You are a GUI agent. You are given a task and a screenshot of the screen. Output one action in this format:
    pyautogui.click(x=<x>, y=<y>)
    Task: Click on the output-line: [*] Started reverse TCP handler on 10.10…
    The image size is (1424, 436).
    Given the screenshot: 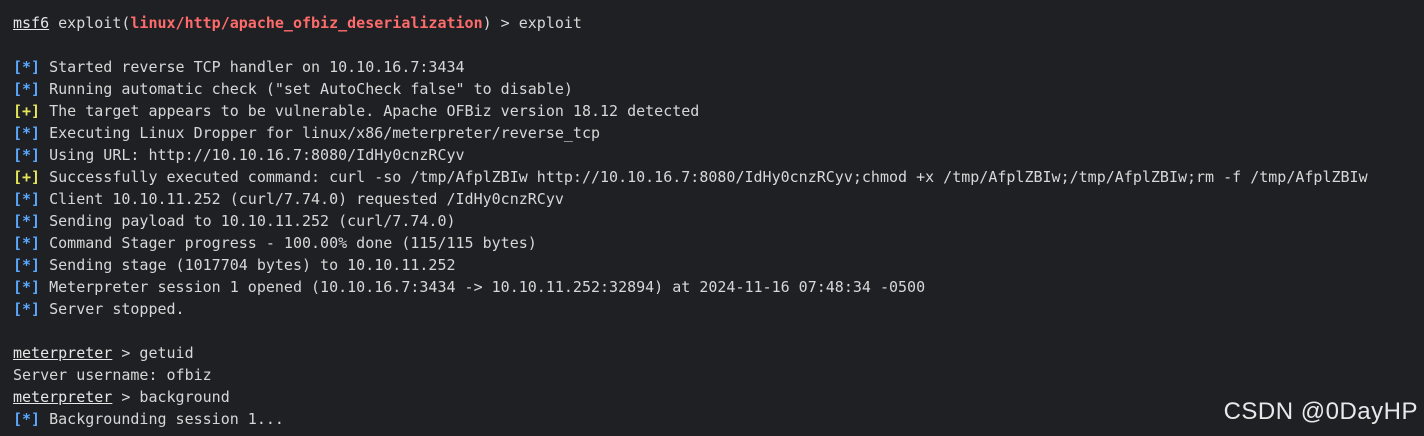 What is the action you would take?
    pyautogui.click(x=718, y=67)
    